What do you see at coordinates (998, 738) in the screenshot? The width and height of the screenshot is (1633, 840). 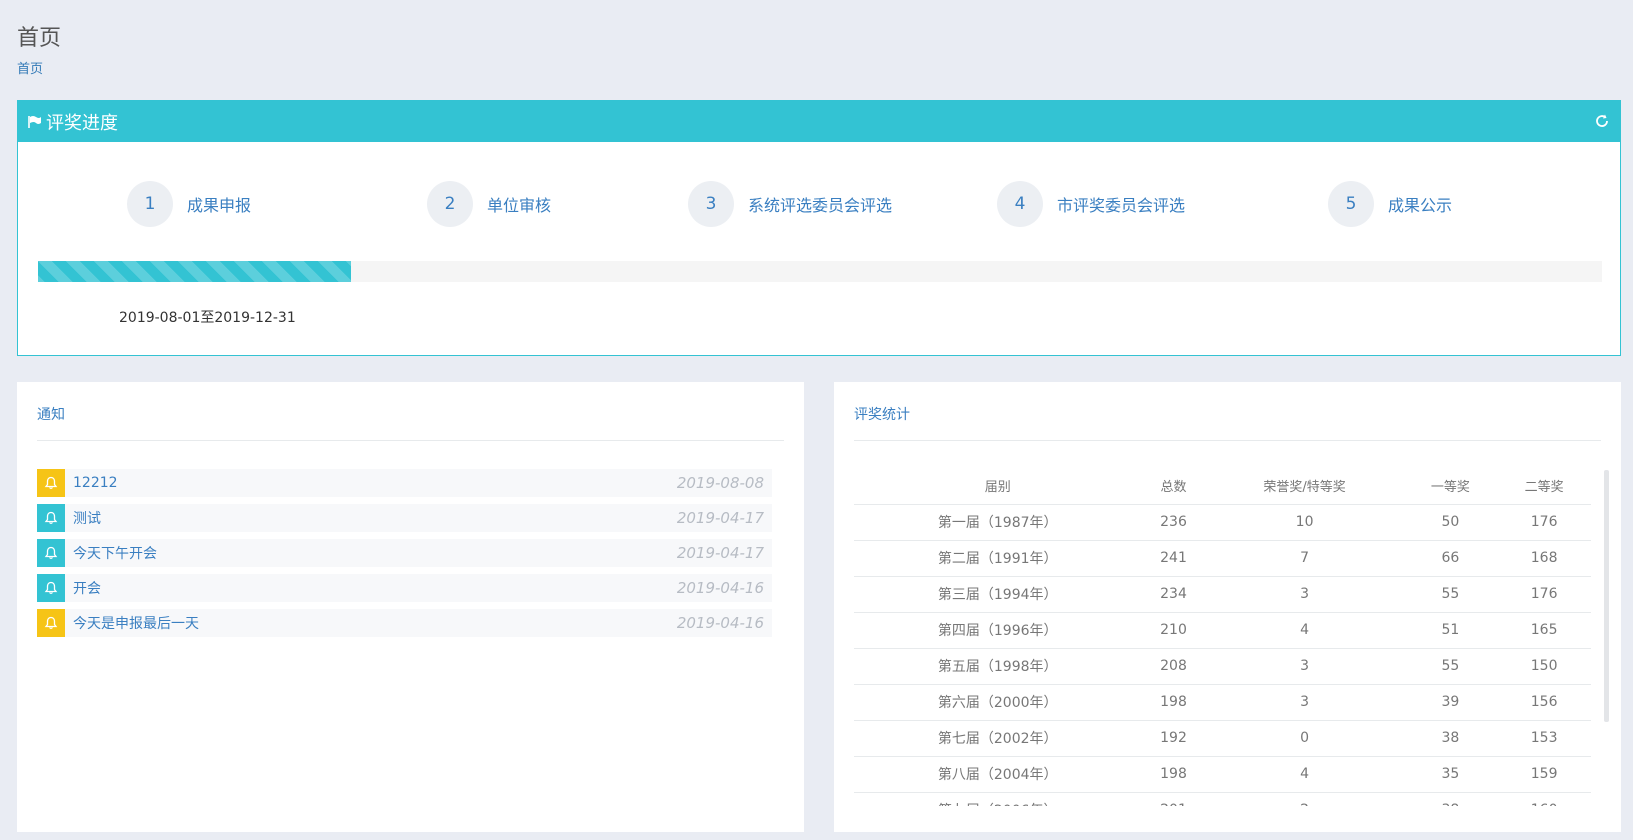 I see `table-cell: 第七届（2002年）` at bounding box center [998, 738].